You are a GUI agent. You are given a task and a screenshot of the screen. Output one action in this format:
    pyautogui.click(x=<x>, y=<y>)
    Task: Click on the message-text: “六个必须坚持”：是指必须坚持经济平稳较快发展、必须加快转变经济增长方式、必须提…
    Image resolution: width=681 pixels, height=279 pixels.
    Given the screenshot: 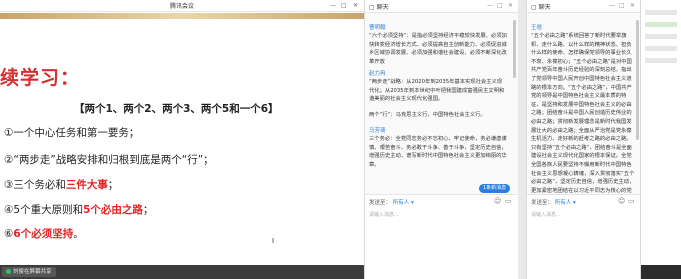 What is the action you would take?
    pyautogui.click(x=438, y=49)
    